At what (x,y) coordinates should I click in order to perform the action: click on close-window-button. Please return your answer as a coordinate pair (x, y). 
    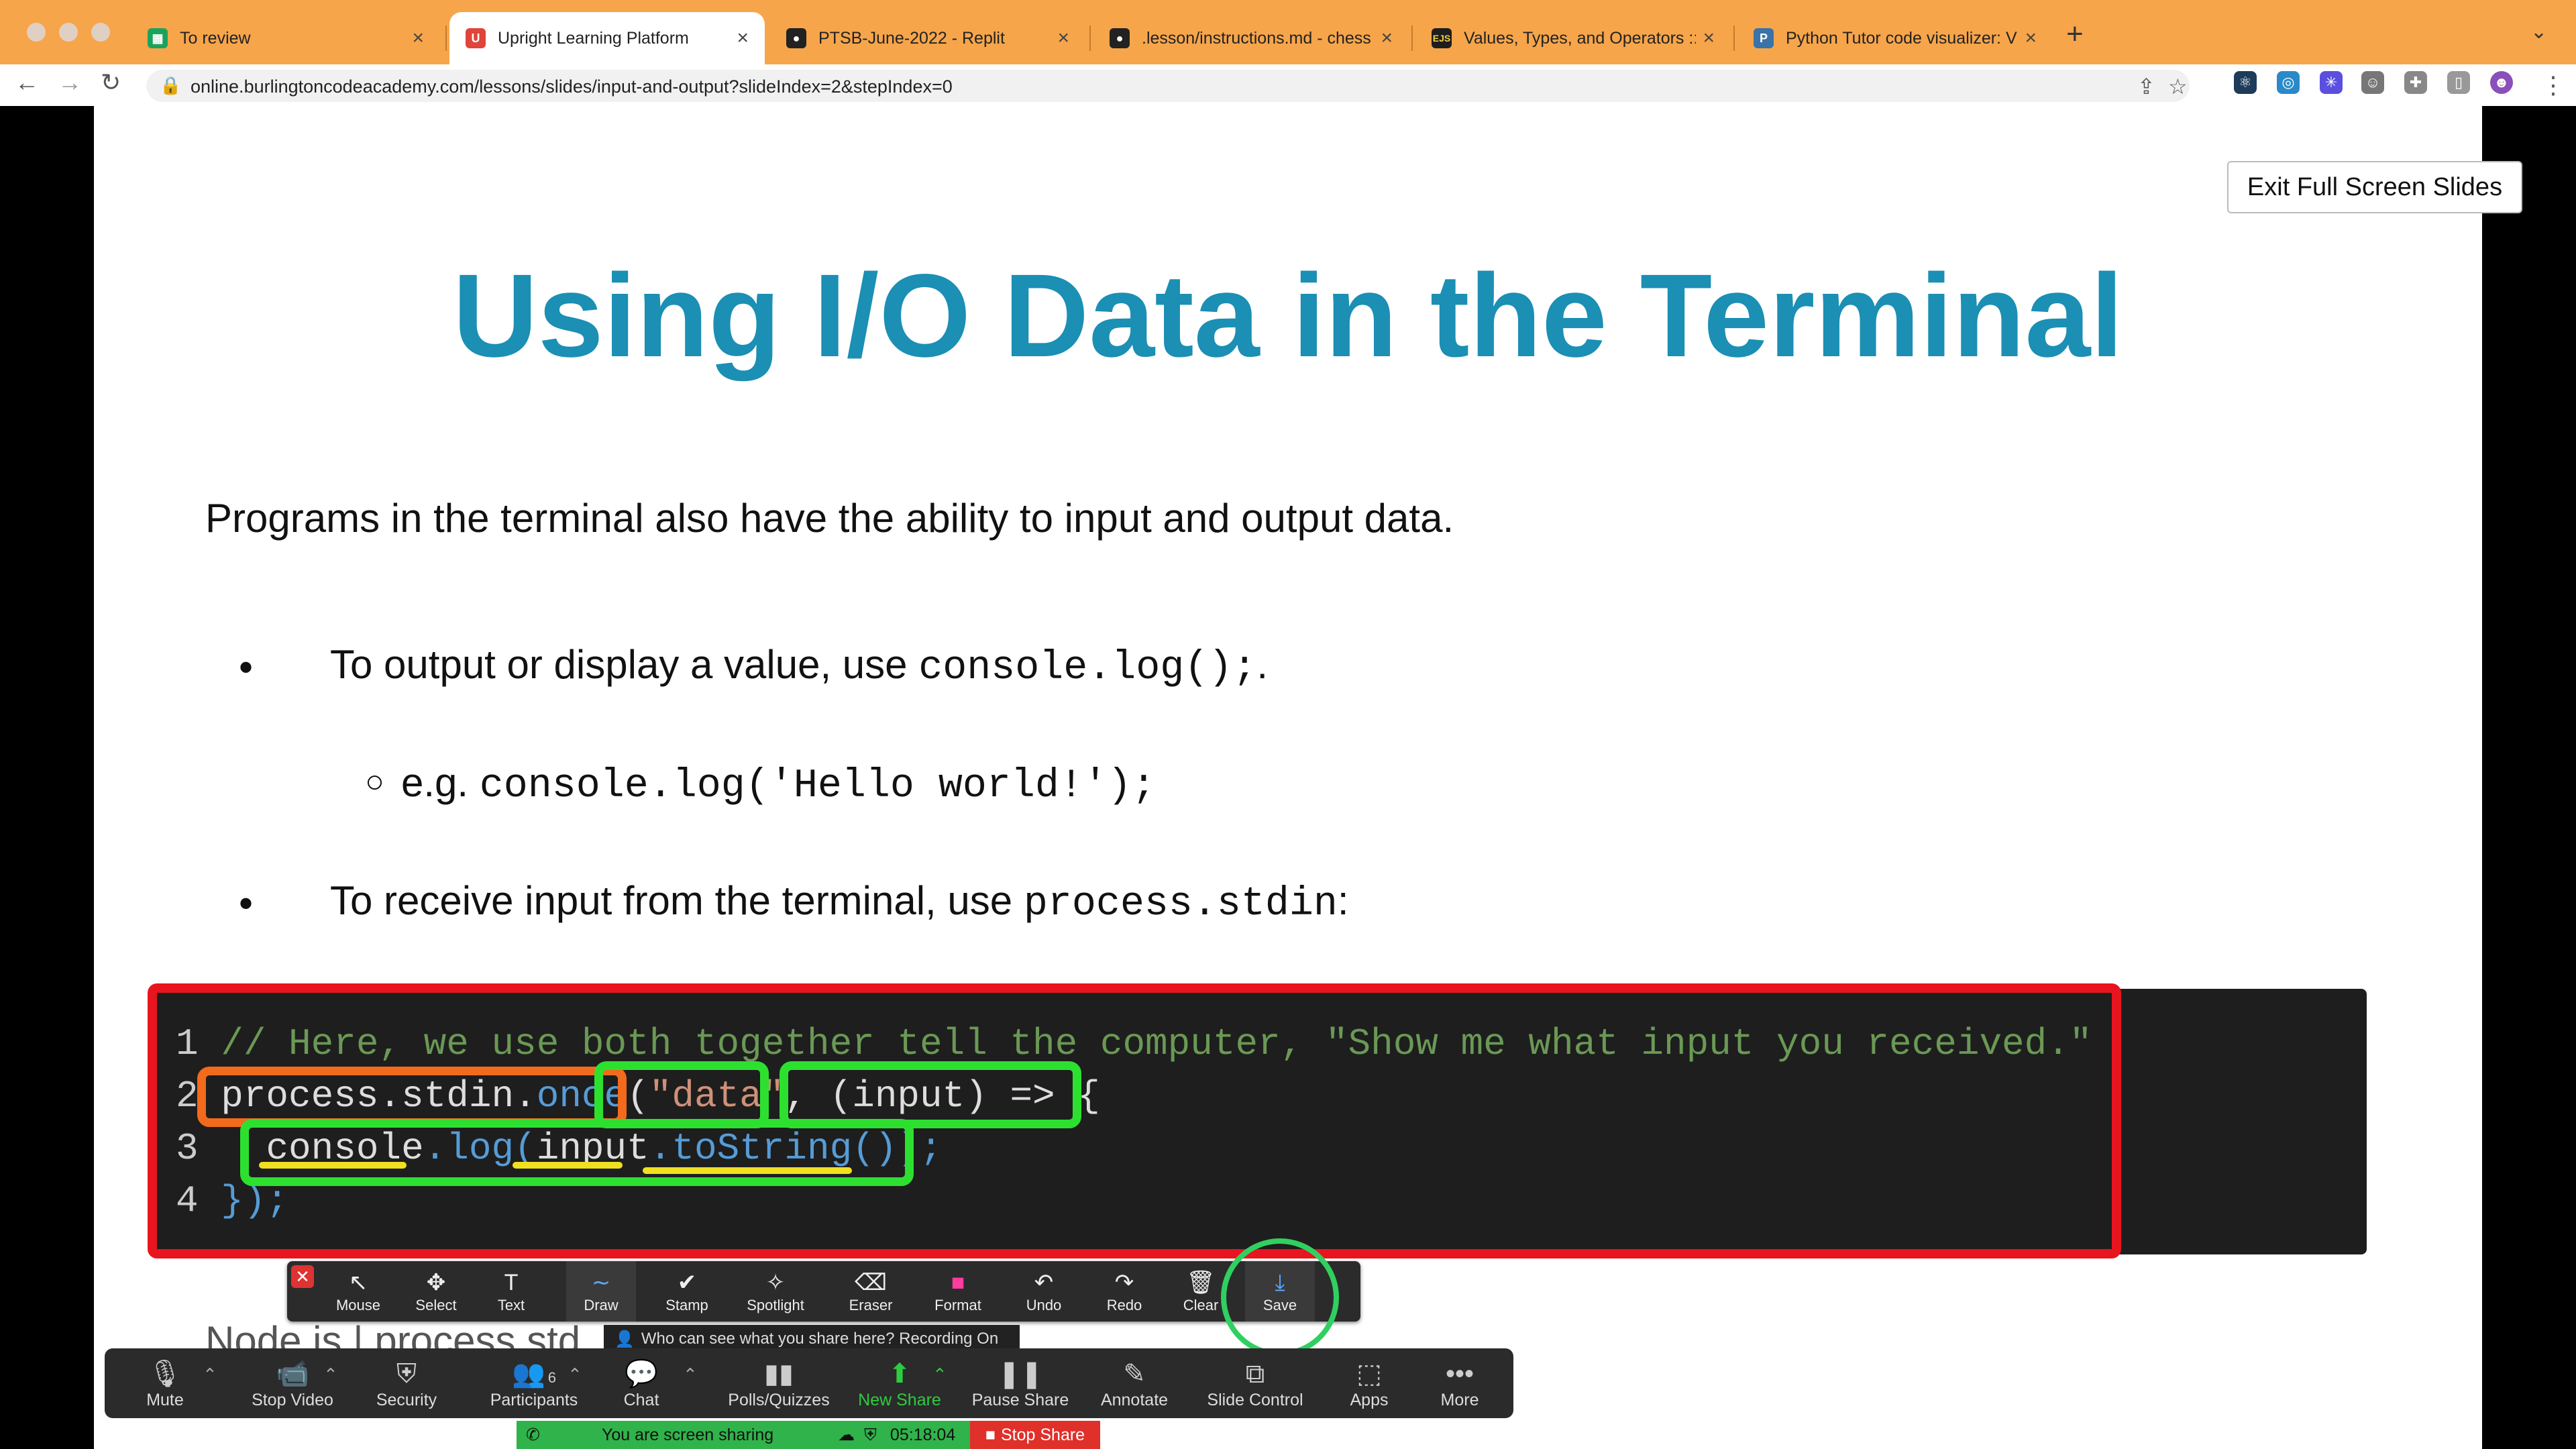
    Looking at the image, I should click on (36, 32).